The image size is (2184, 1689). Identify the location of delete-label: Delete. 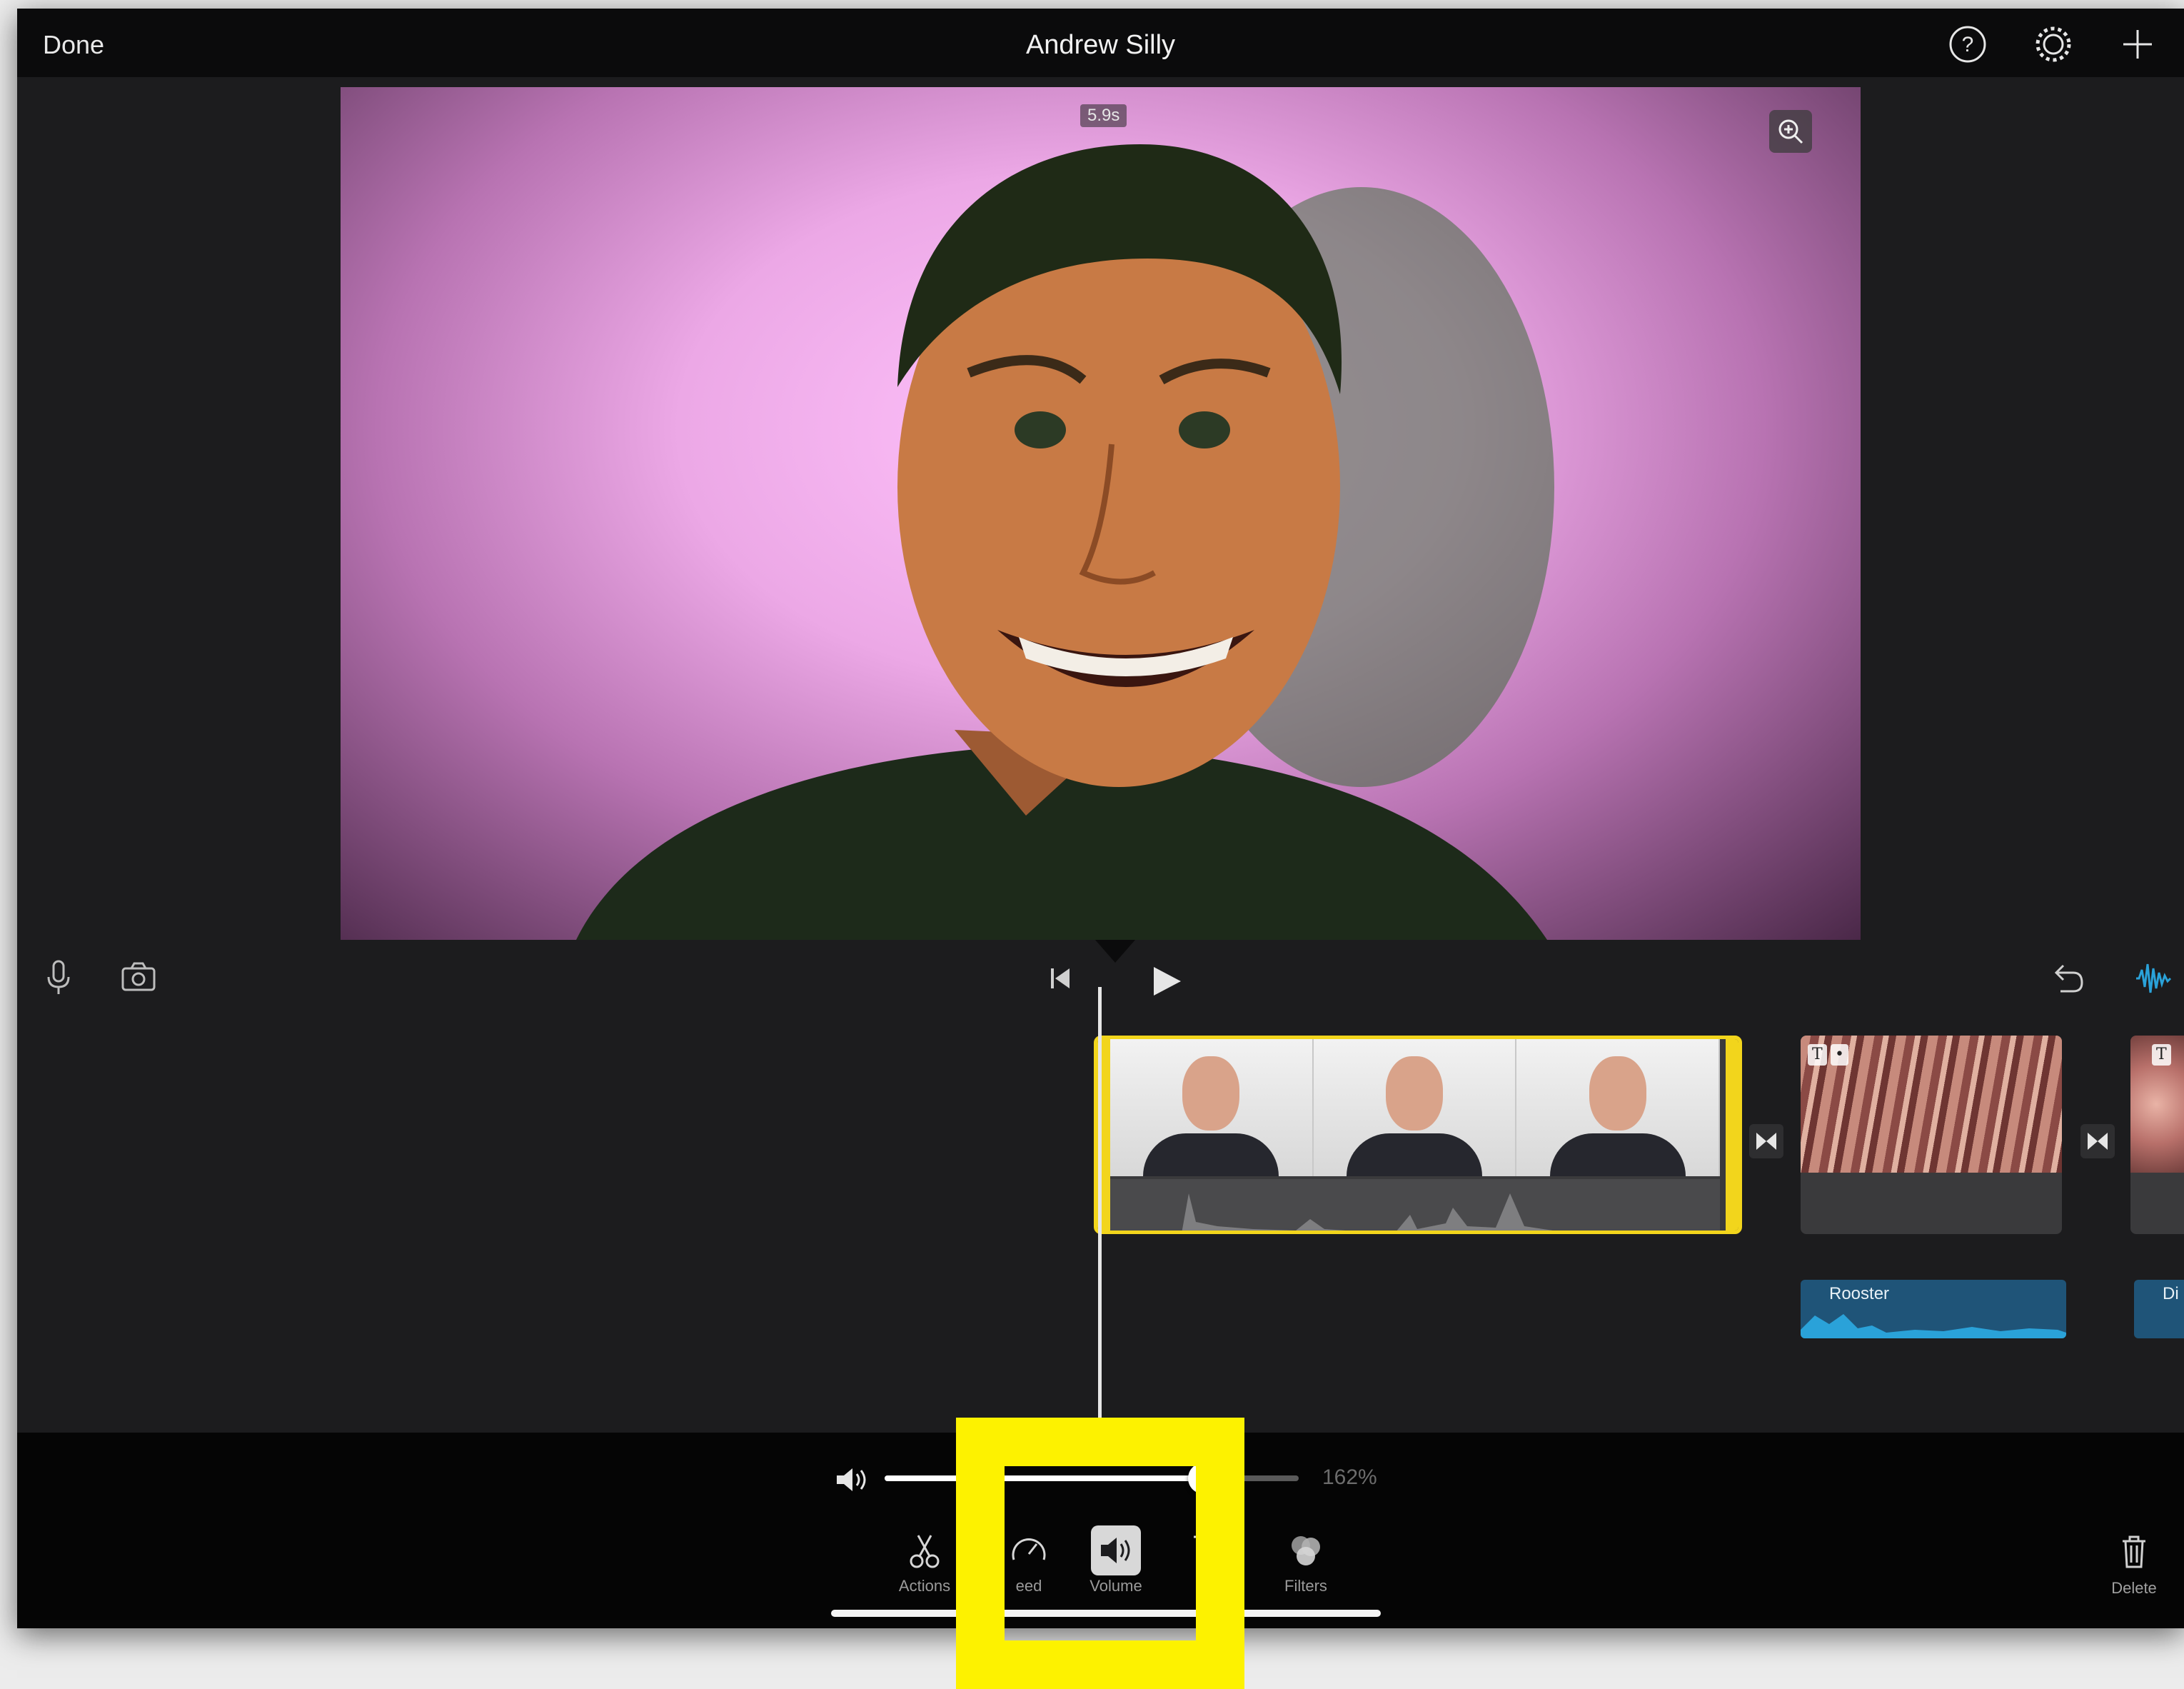
(2134, 1588).